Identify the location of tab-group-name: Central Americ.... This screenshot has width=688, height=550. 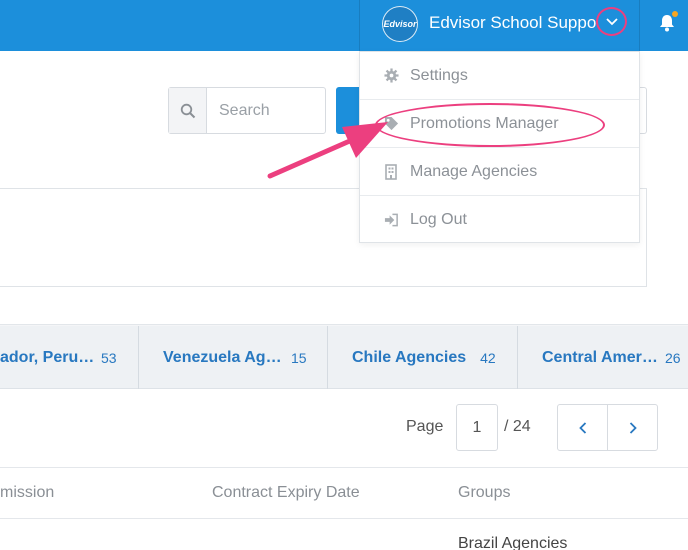
(601, 357).